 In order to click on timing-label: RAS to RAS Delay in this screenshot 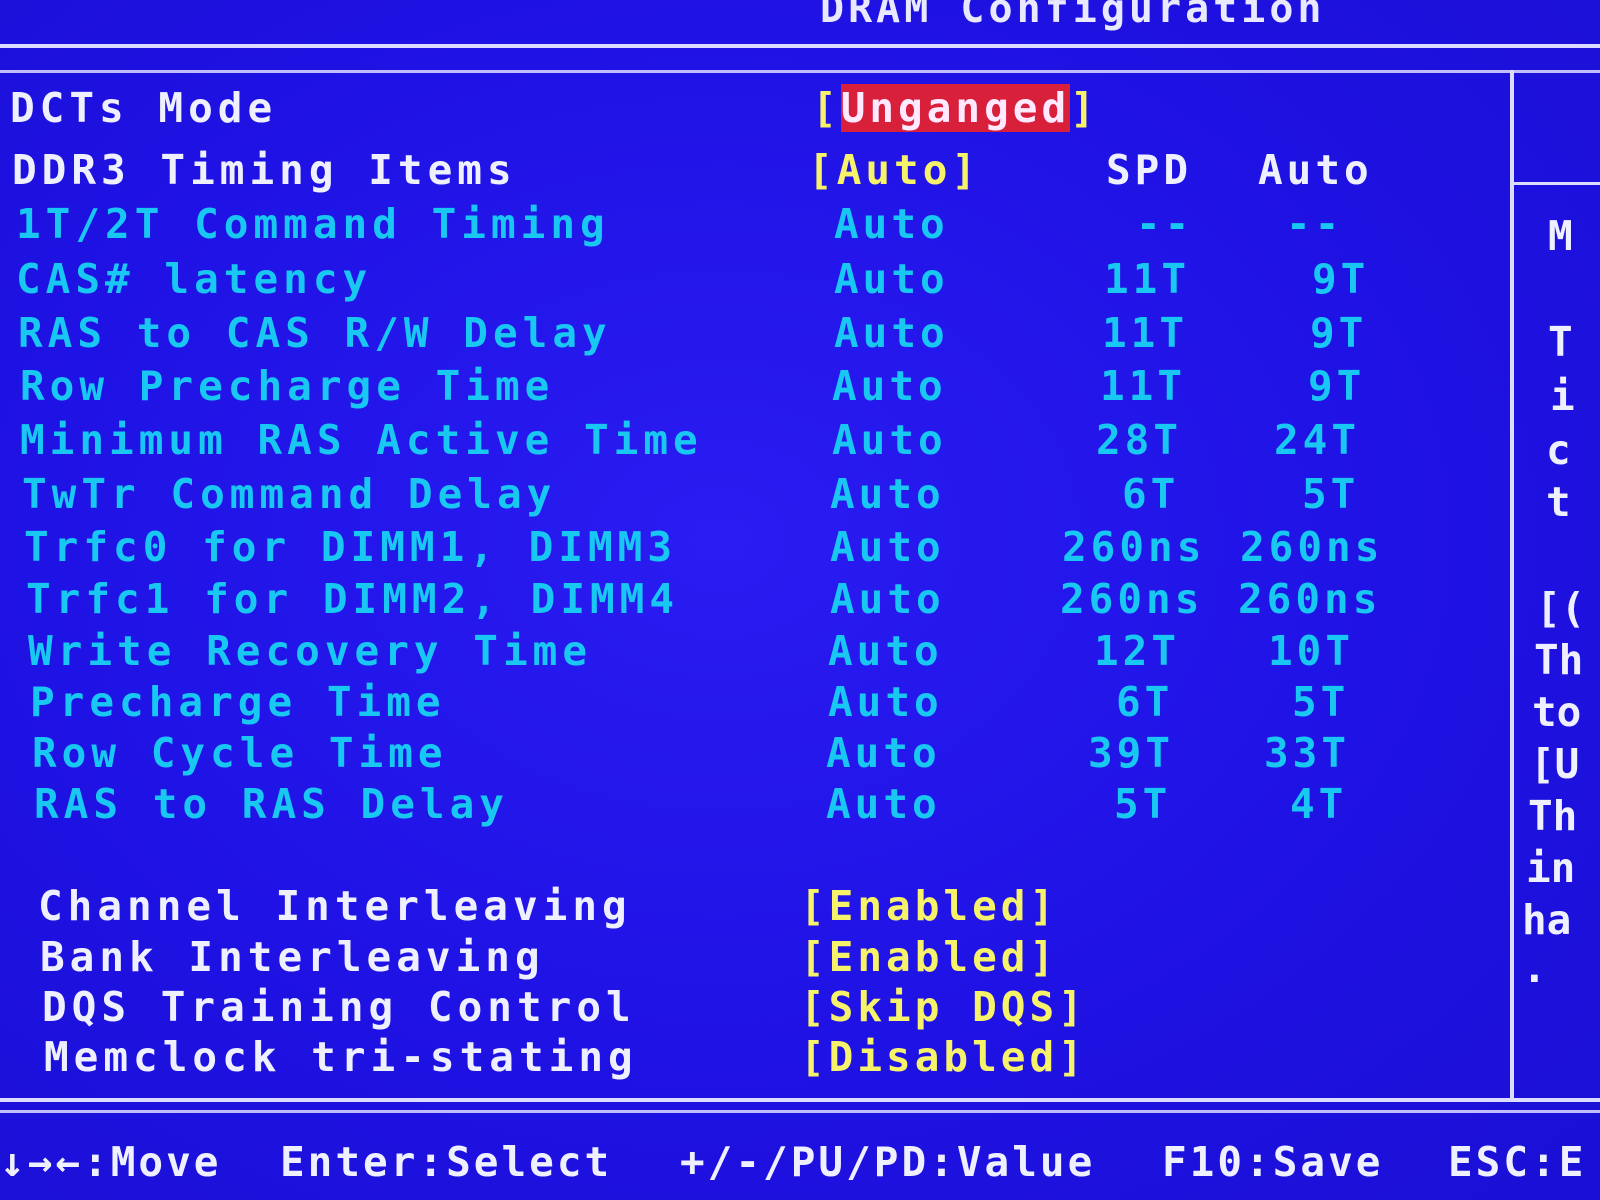, I will do `click(271, 804)`.